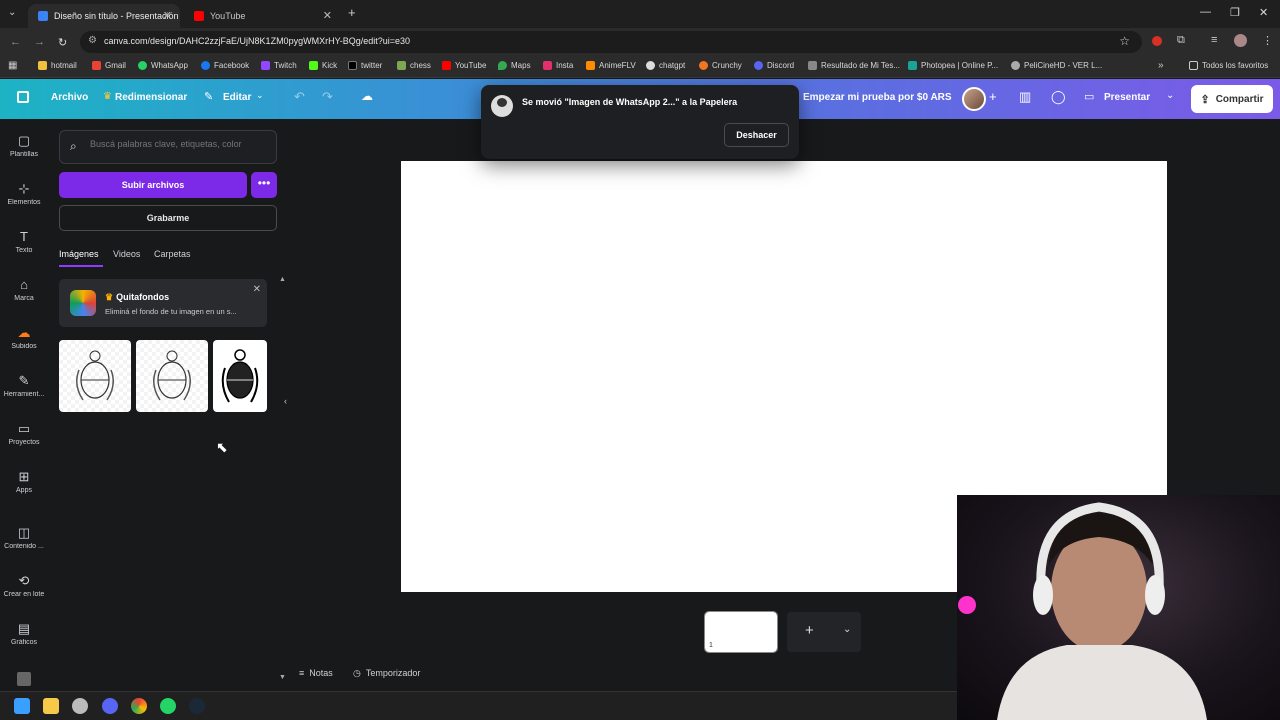  What do you see at coordinates (414, 65) in the screenshot?
I see `bookmark-chess: chess` at bounding box center [414, 65].